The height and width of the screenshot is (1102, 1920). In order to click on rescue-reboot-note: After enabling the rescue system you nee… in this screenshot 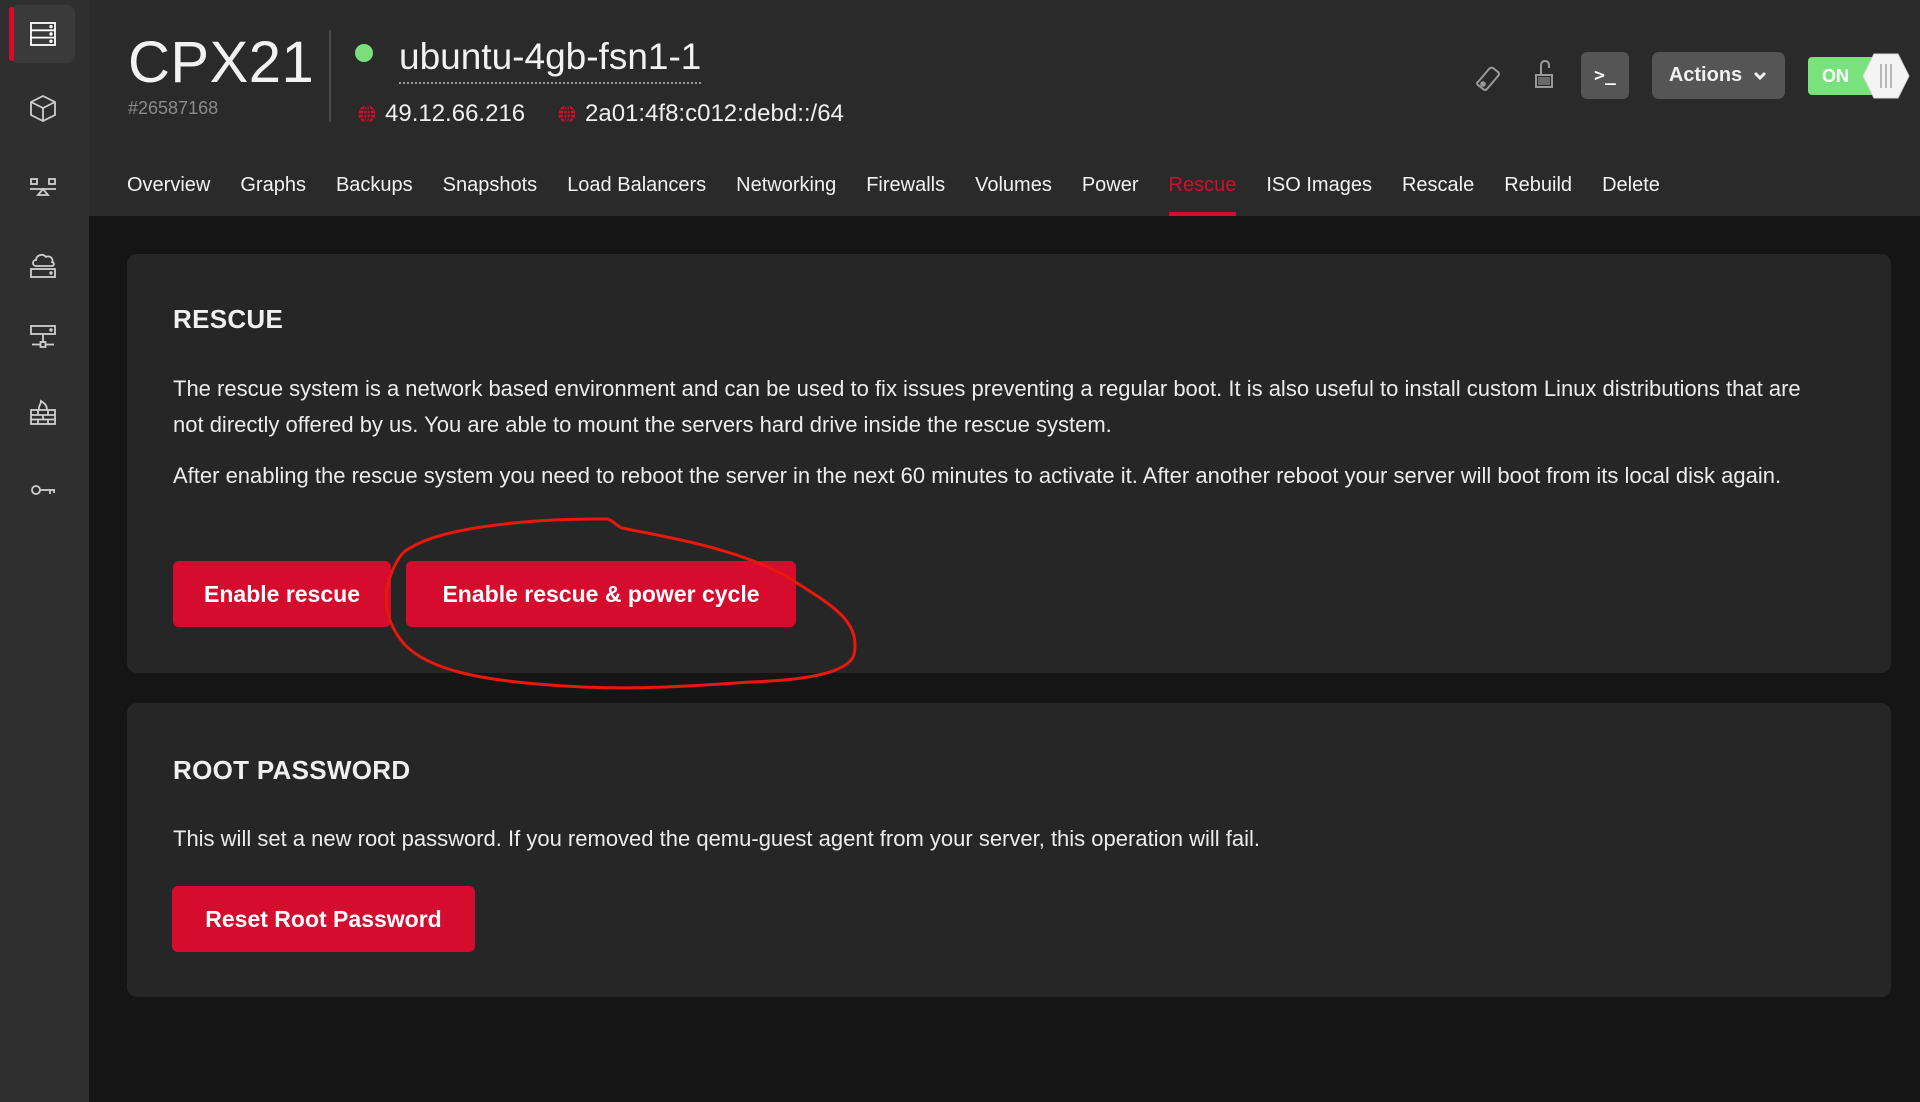, I will do `click(977, 475)`.